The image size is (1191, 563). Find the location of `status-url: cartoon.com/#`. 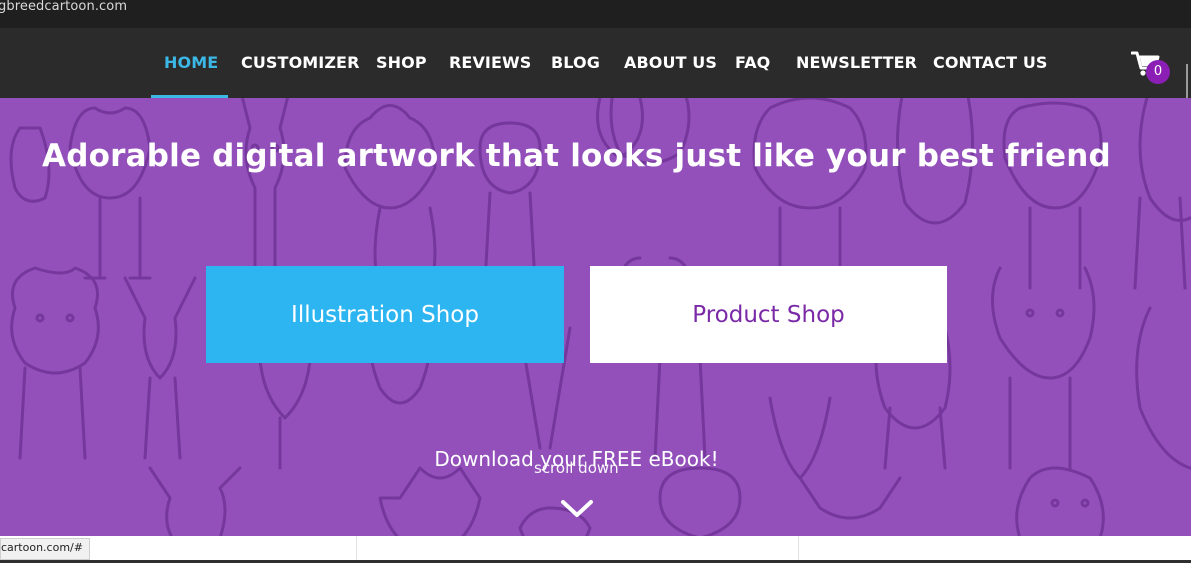

status-url: cartoon.com/# is located at coordinates (42, 547).